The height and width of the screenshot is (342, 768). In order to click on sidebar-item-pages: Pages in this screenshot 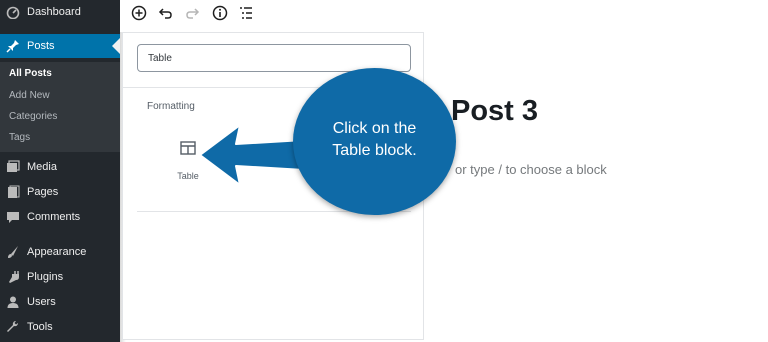, I will do `click(60, 192)`.